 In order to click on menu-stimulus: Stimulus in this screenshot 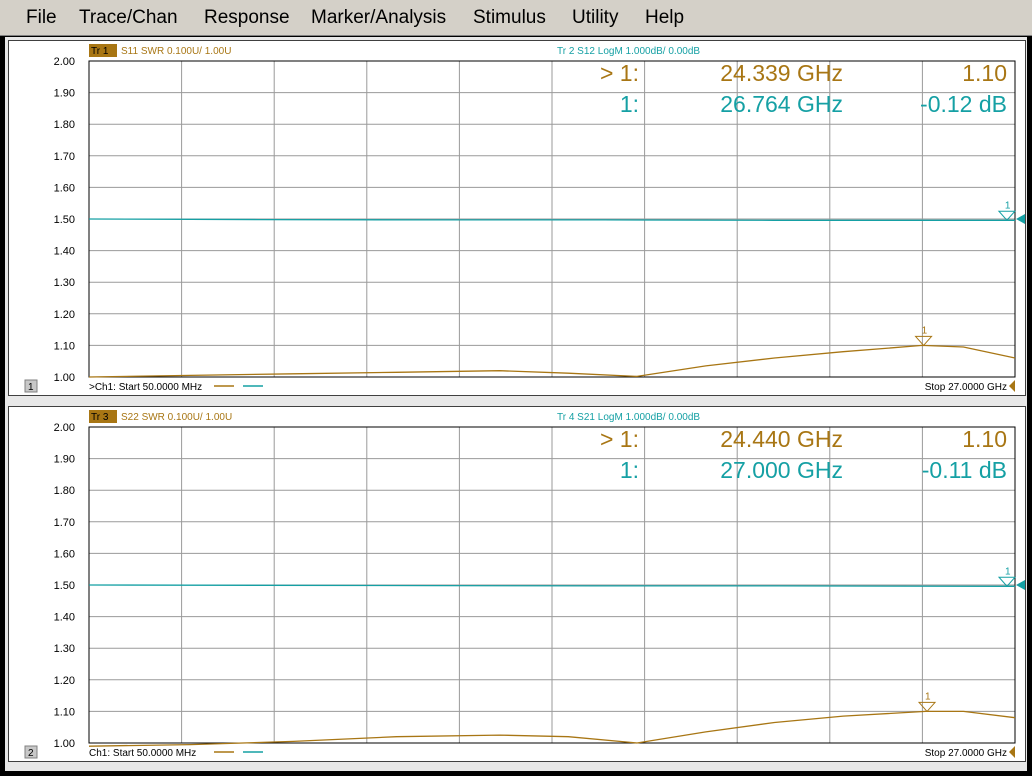, I will do `click(509, 18)`.